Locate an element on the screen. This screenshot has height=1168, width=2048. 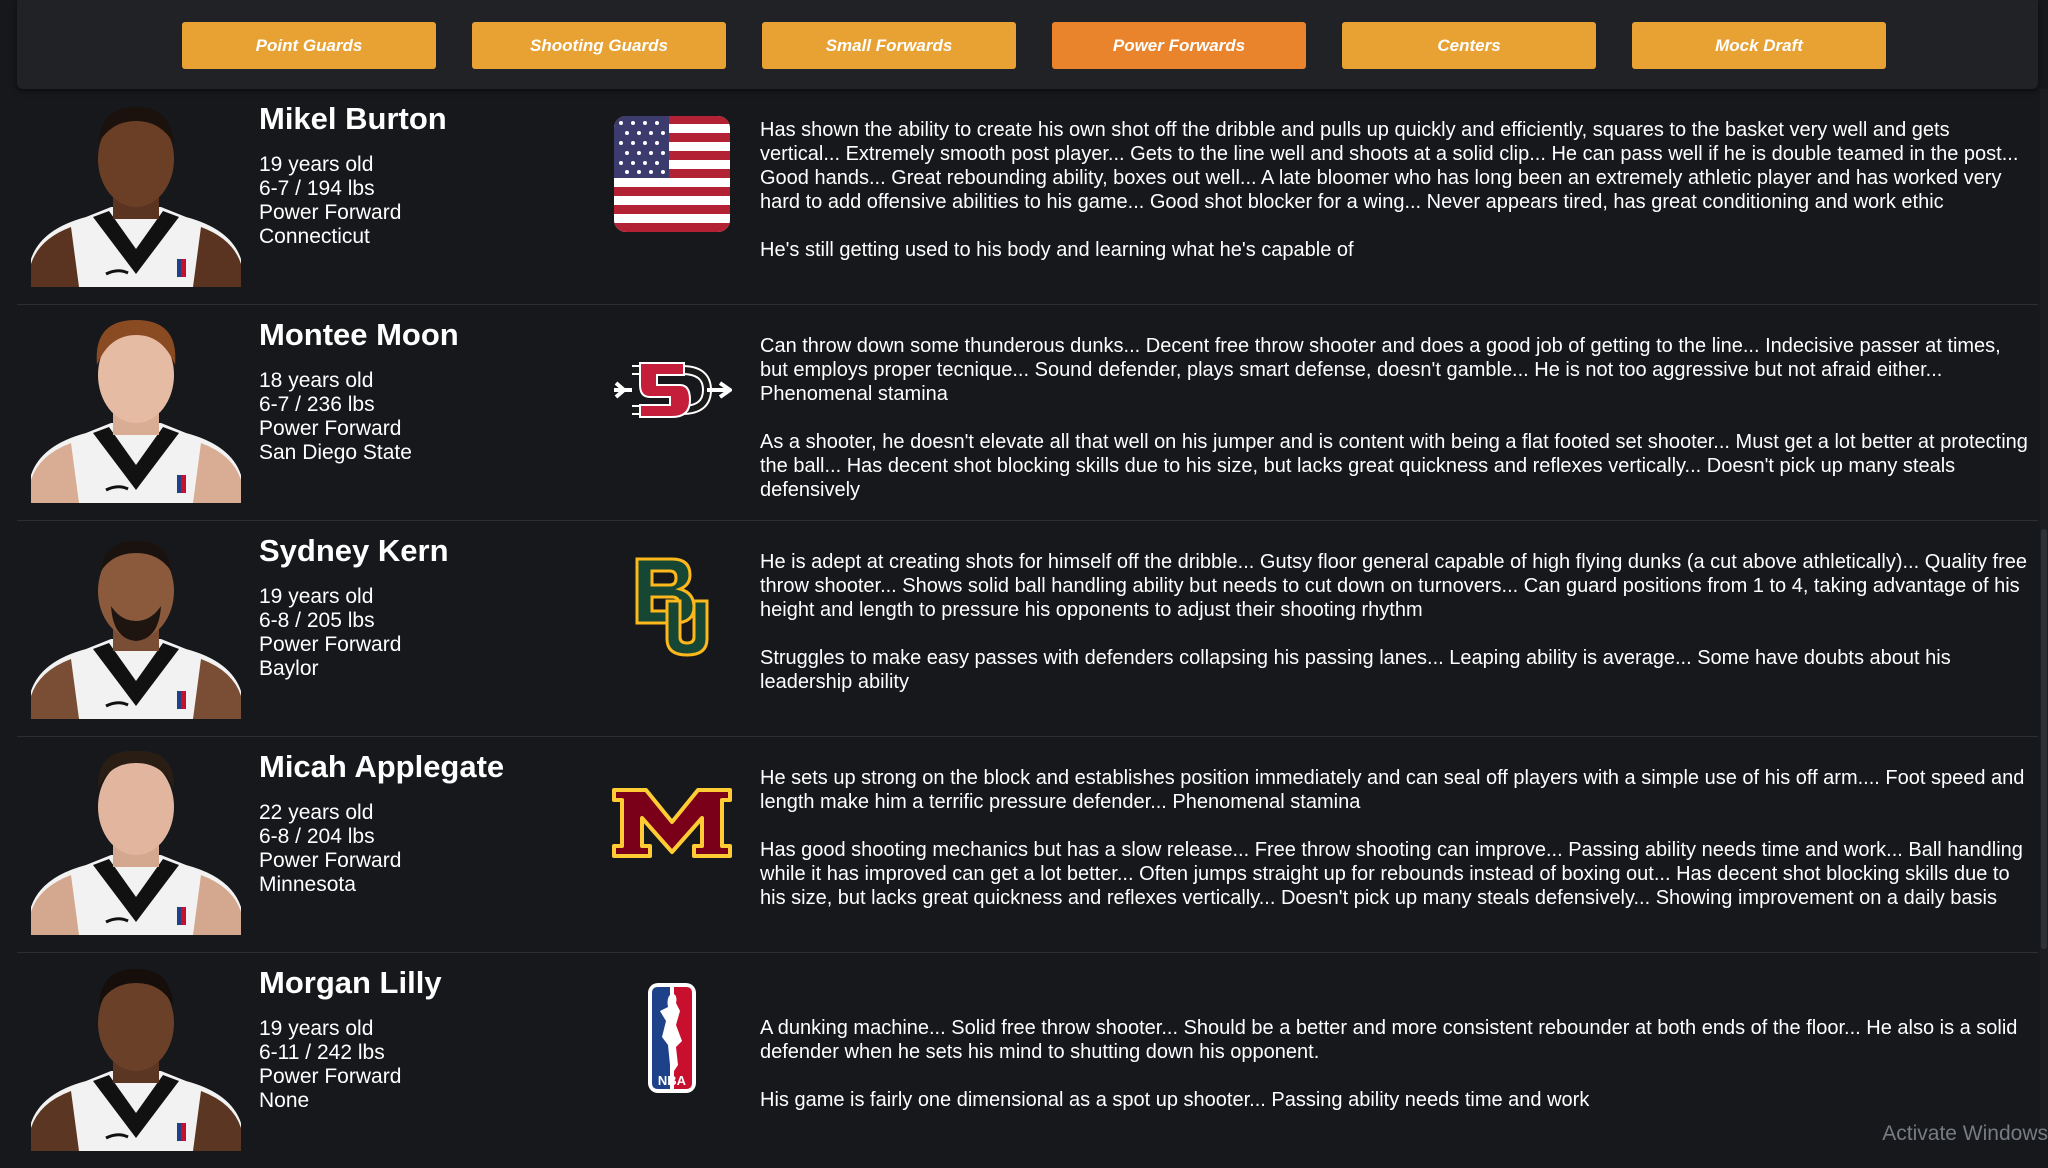
tab-mock-draft: Mock Draft is located at coordinates (1759, 45).